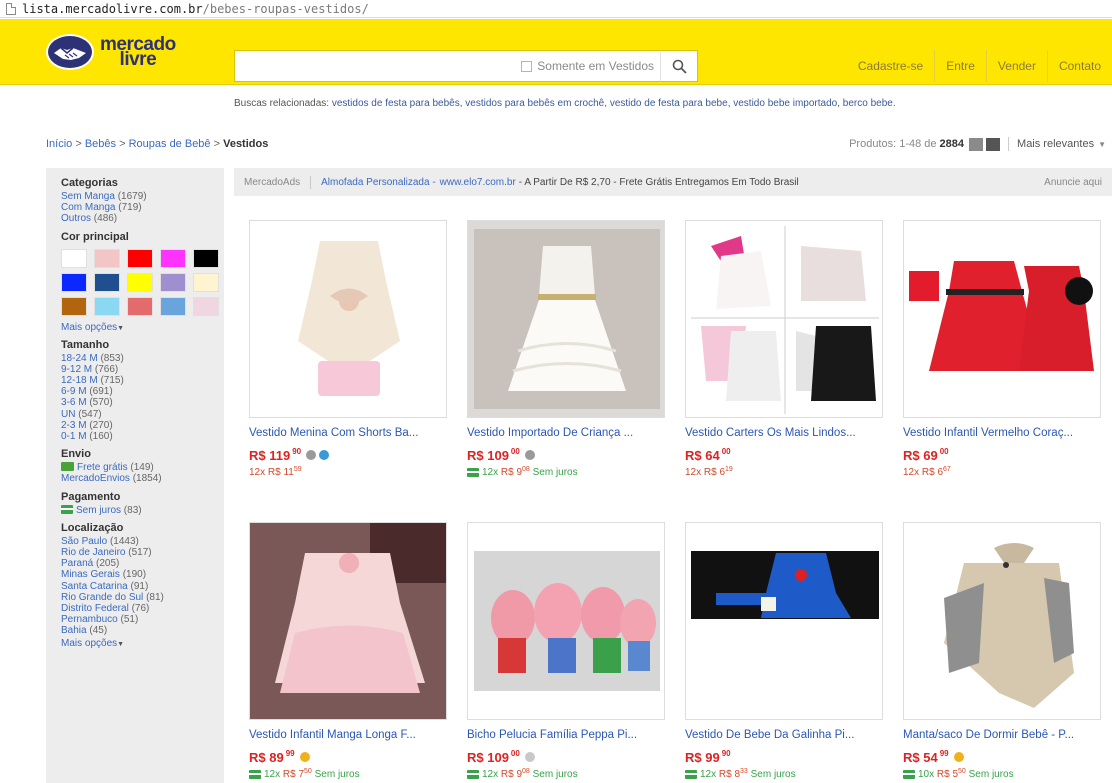 The image size is (1112, 783). Describe the element at coordinates (170, 144) in the screenshot. I see `breadcrumb-roupas: Roupas de Bebê` at that location.